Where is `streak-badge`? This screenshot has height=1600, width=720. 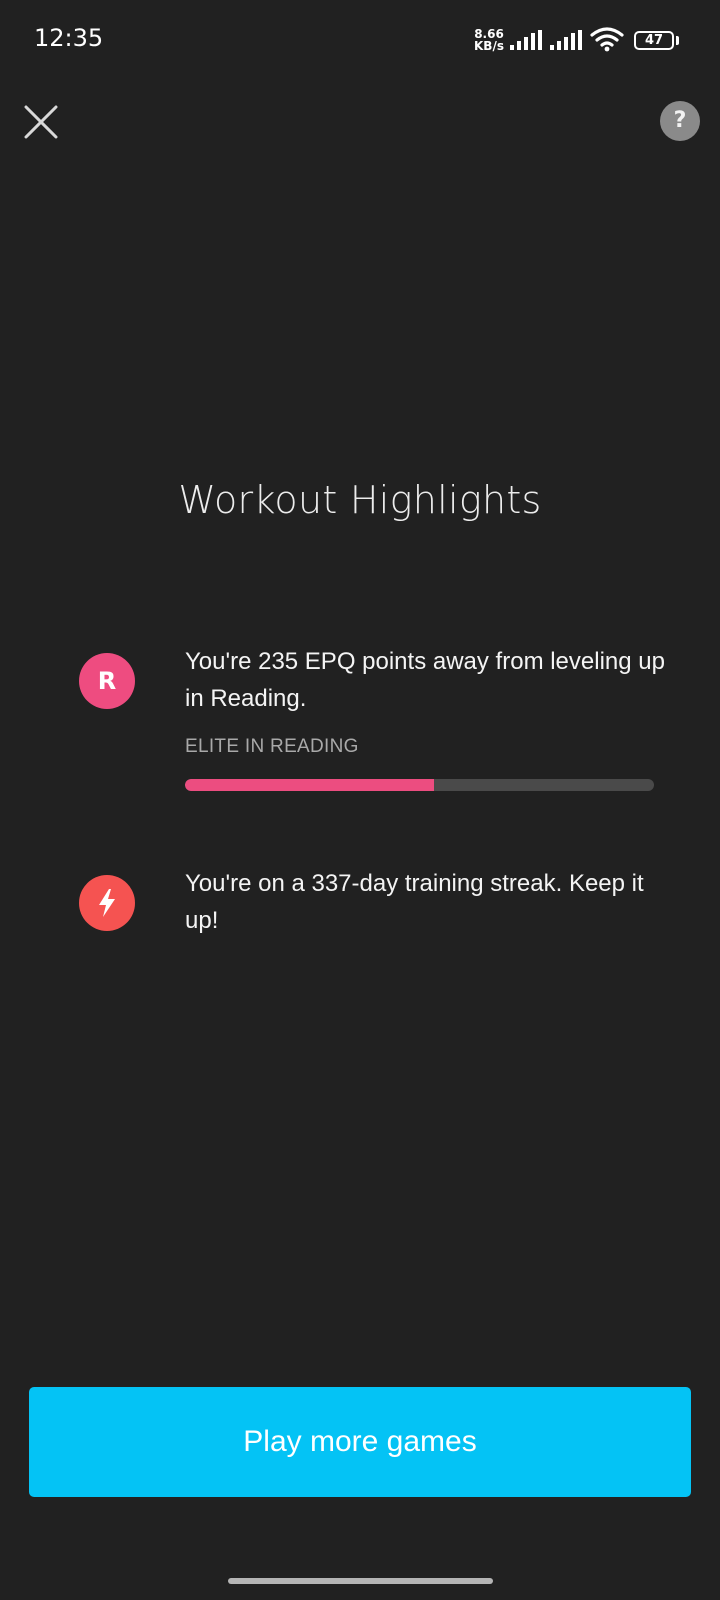 streak-badge is located at coordinates (107, 903).